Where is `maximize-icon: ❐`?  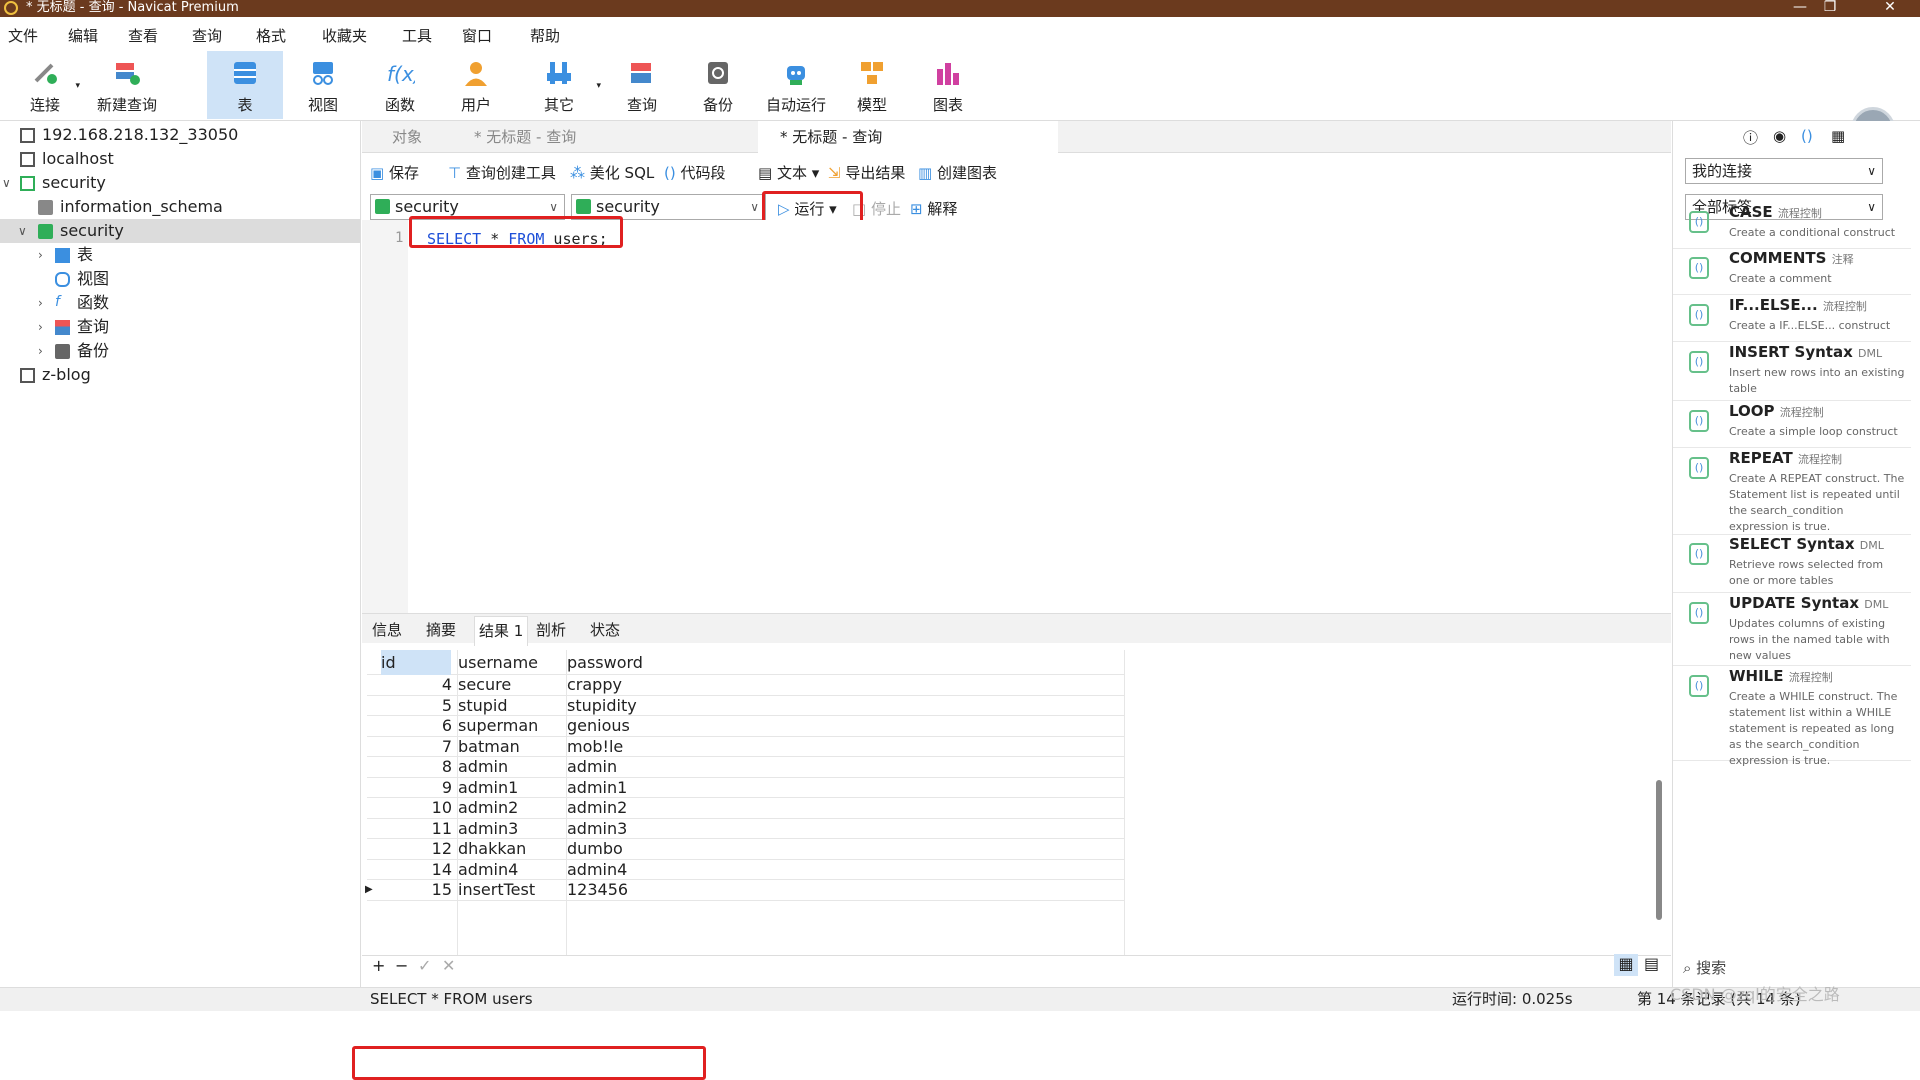
maximize-icon: ❐ is located at coordinates (1830, 7).